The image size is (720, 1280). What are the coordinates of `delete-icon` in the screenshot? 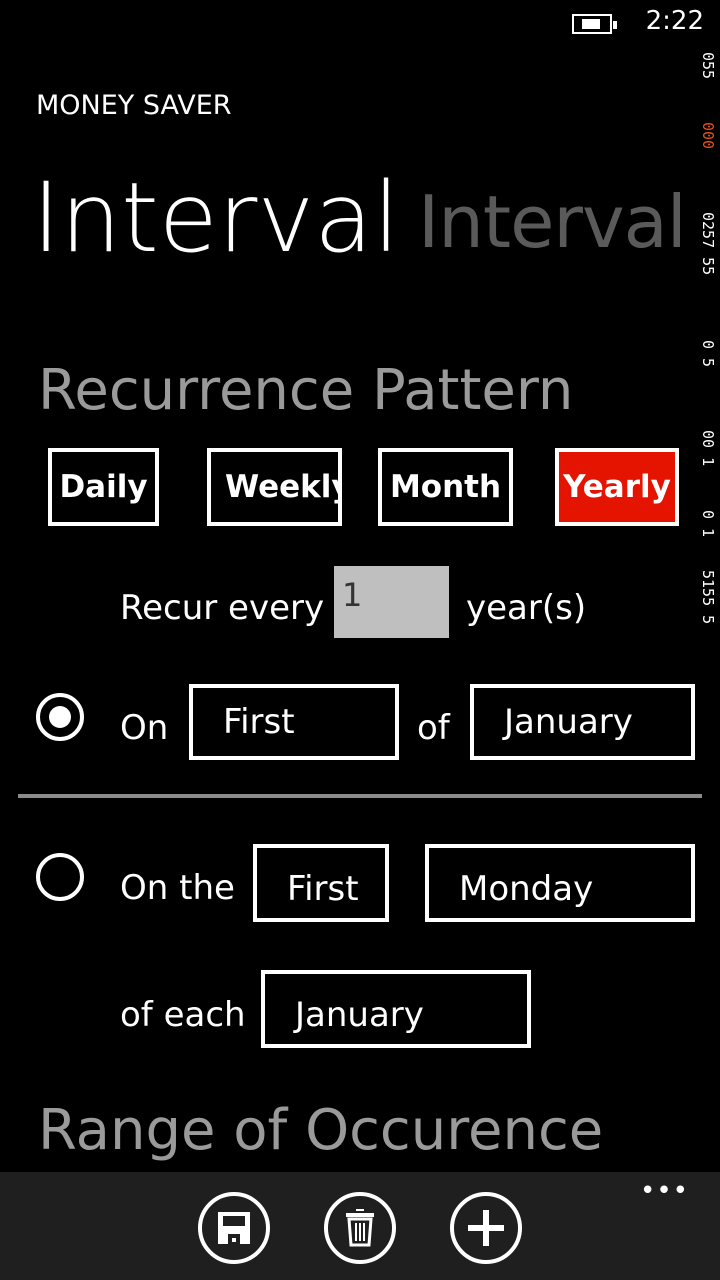 It's located at (360, 1228).